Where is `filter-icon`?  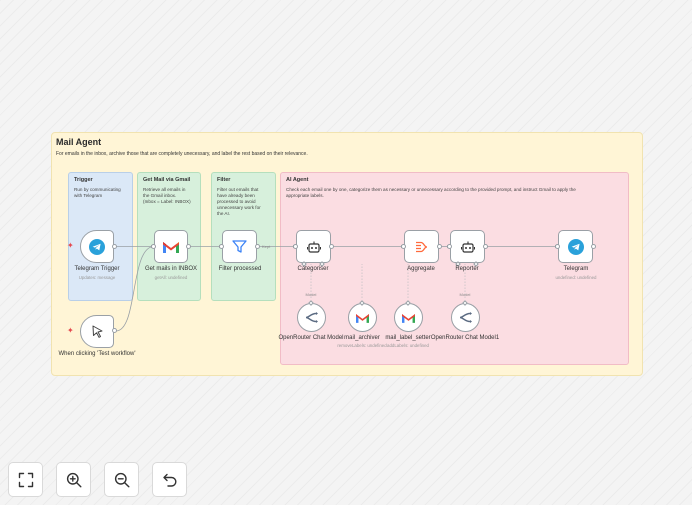
filter-icon is located at coordinates (239, 246).